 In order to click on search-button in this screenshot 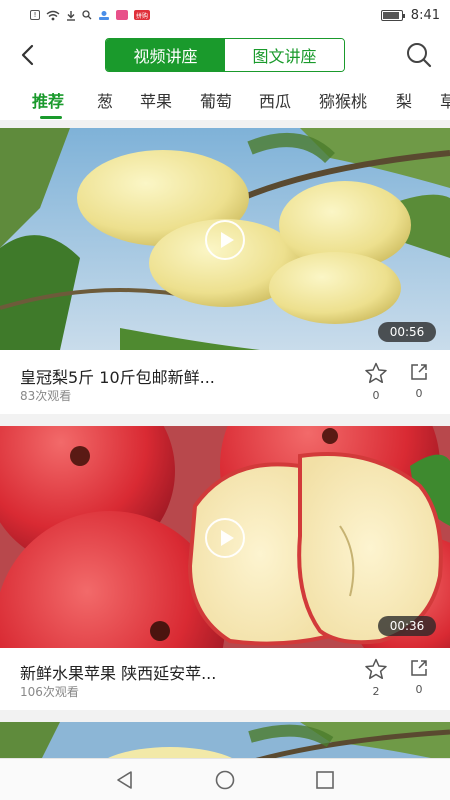, I will do `click(419, 55)`.